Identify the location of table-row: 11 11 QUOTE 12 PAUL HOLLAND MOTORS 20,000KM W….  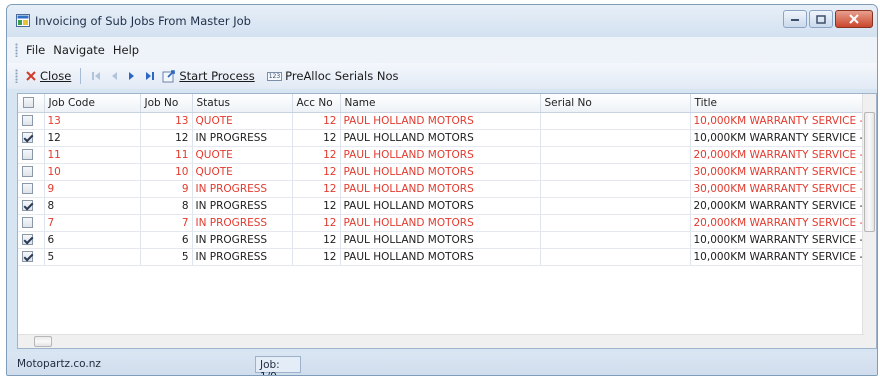
(441, 155).